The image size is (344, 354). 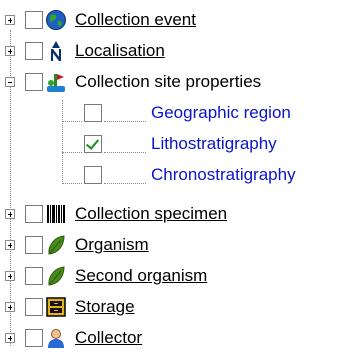 I want to click on collapse-button, so click(x=10, y=82).